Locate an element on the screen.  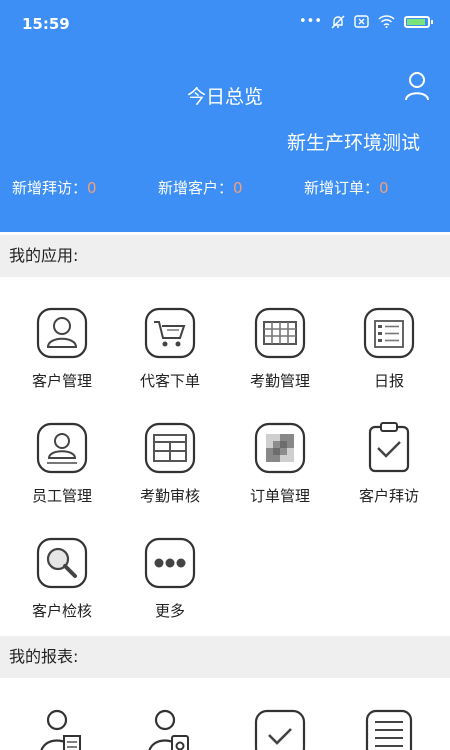
status-time: 15:59 is located at coordinates (46, 24).